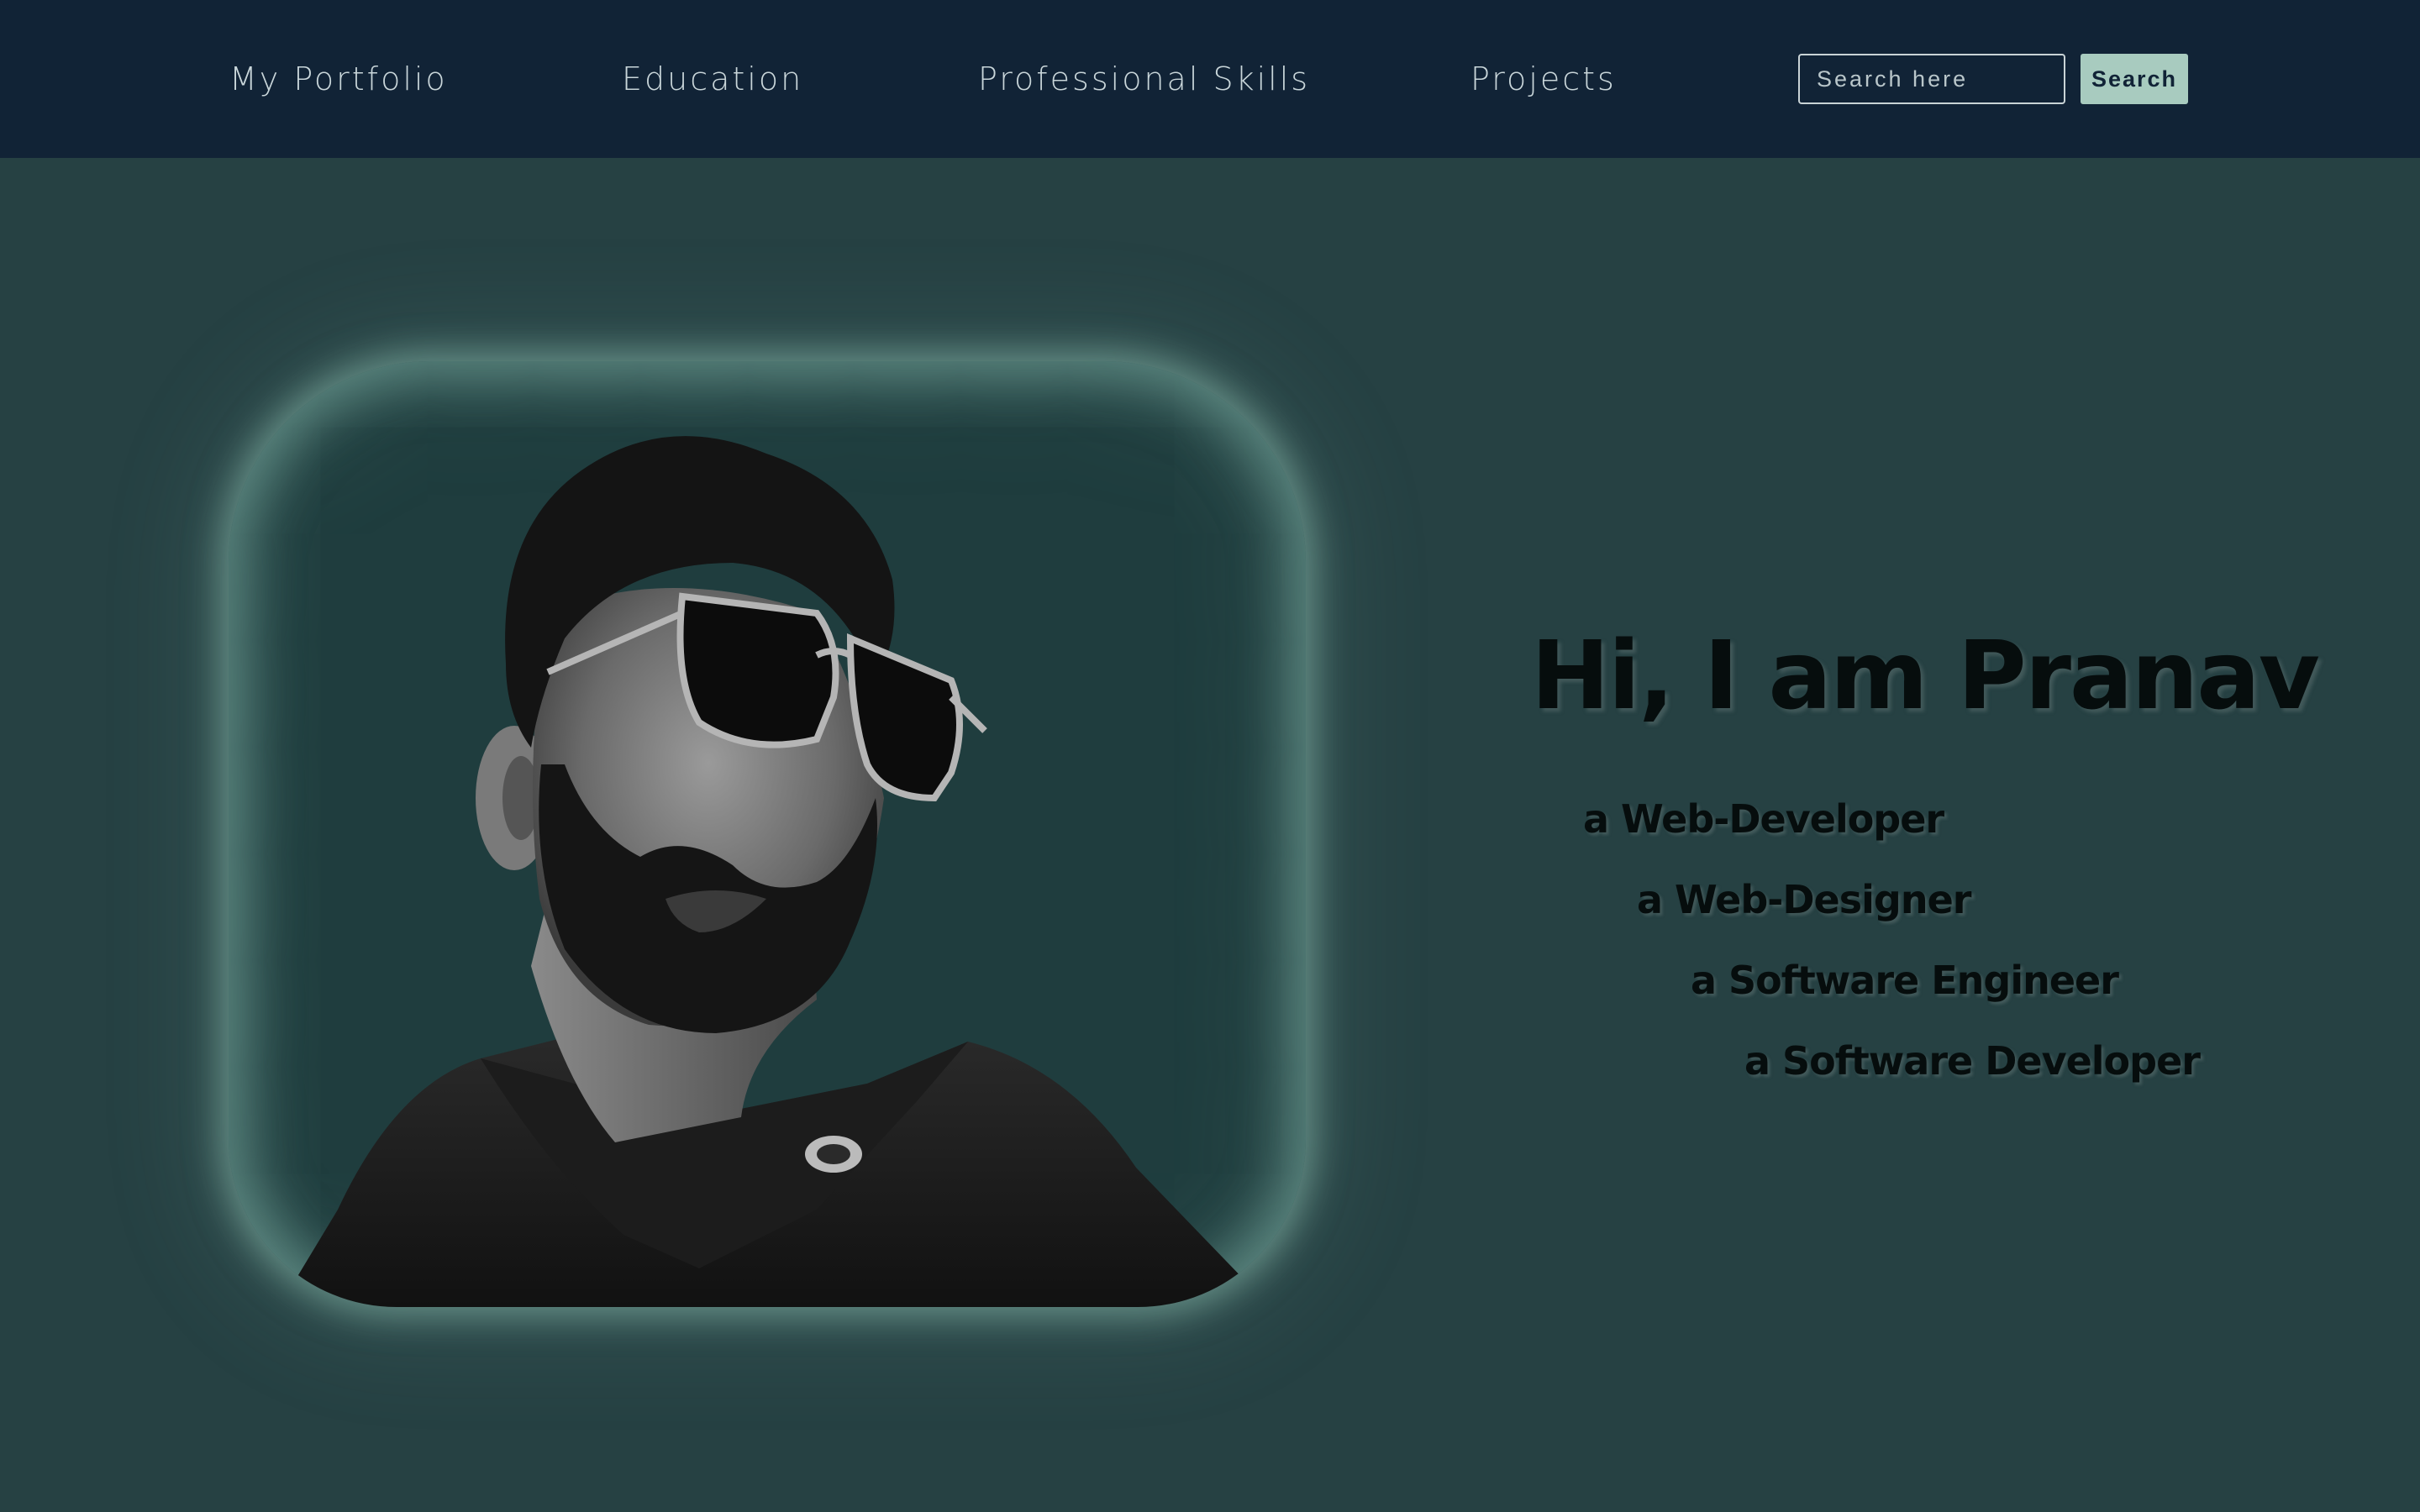  What do you see at coordinates (1905, 980) in the screenshot?
I see `role-text: a Software Engineer` at bounding box center [1905, 980].